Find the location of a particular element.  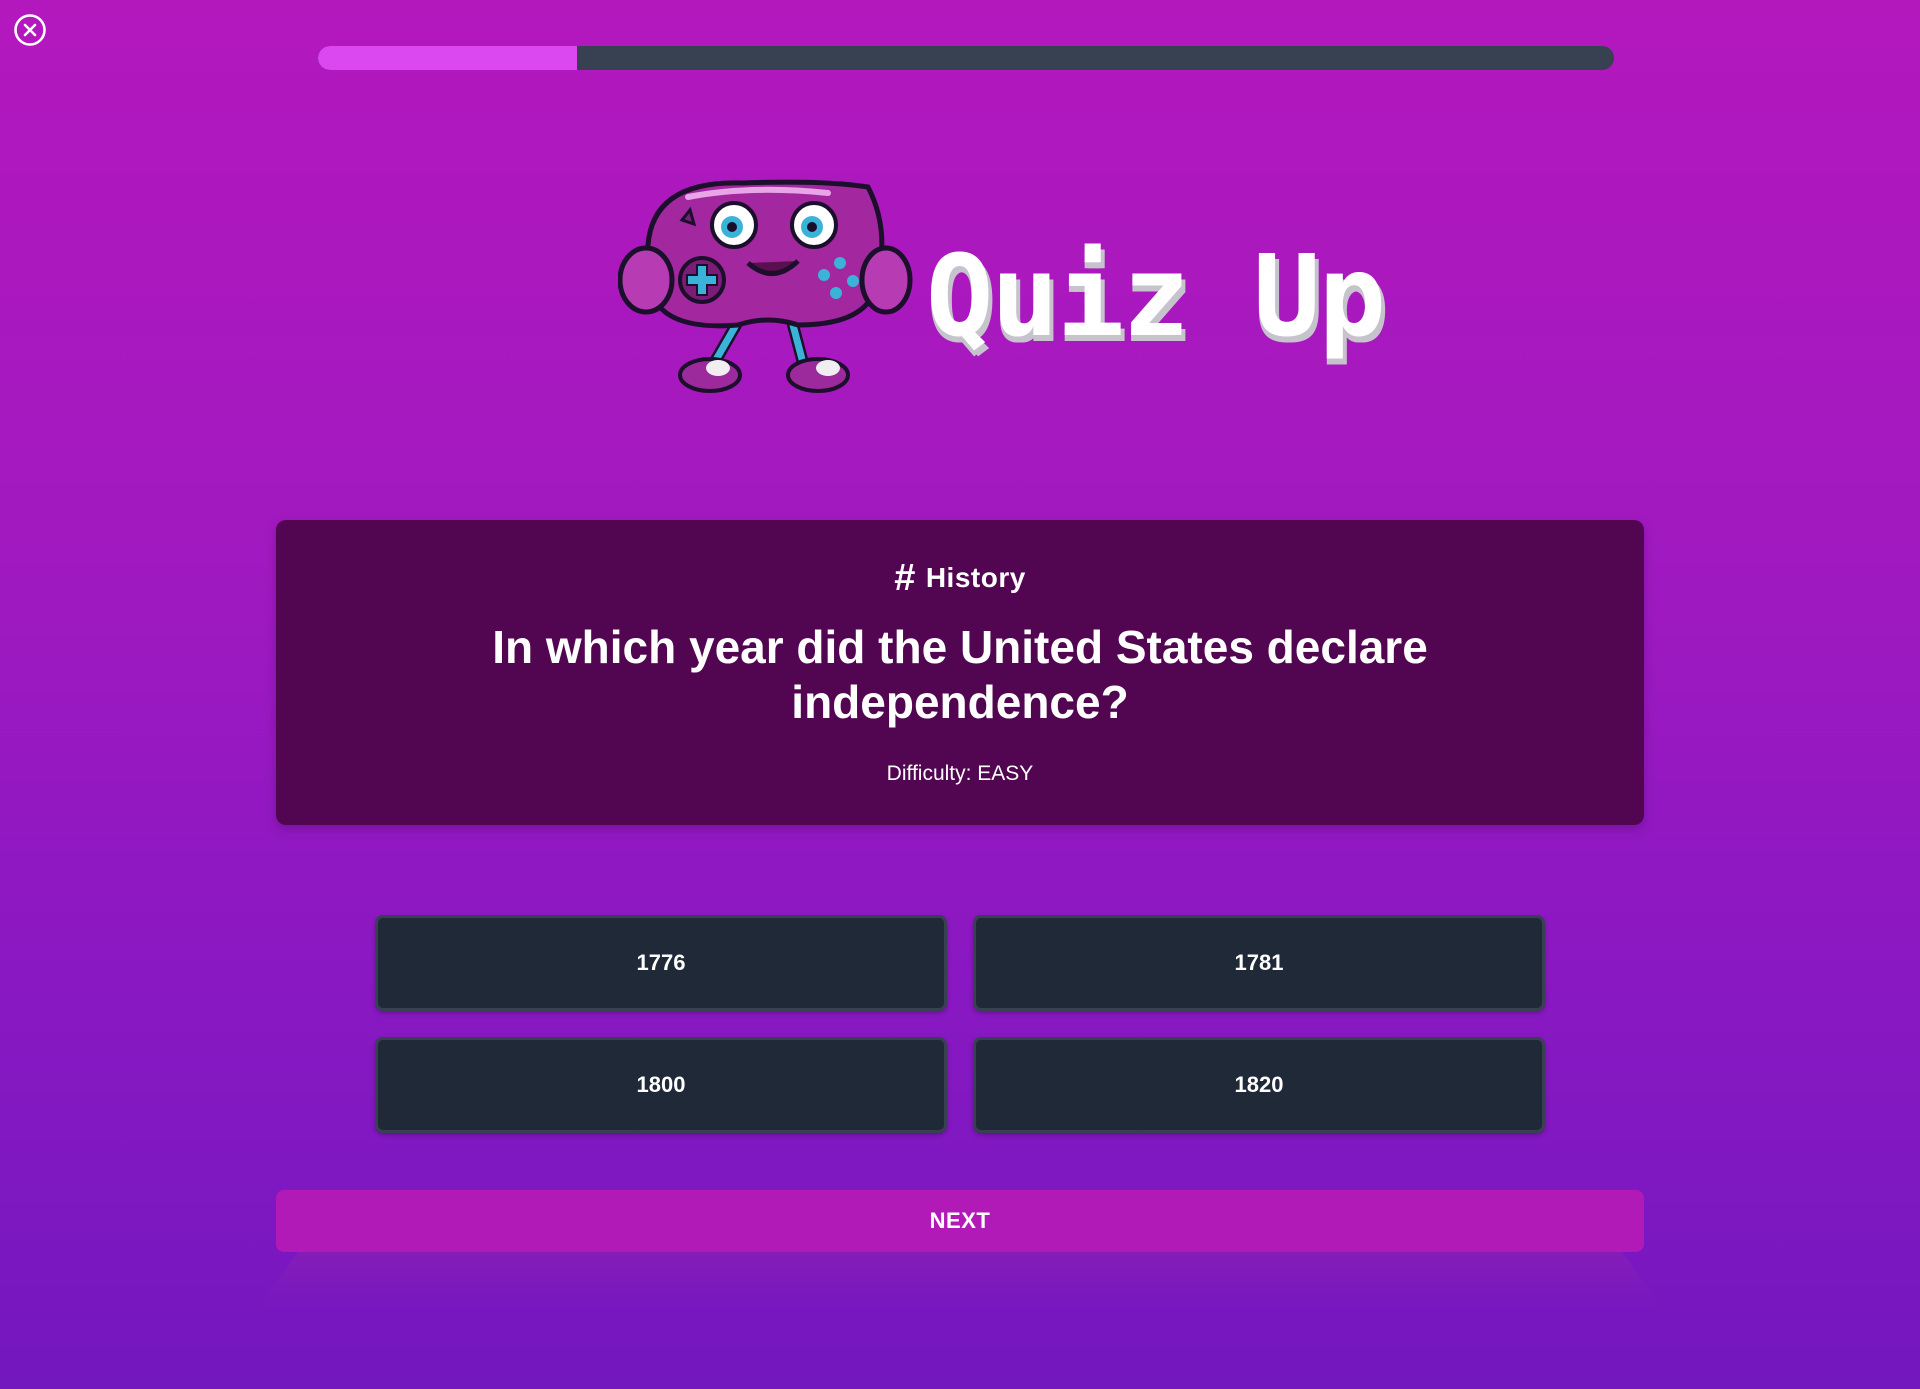

next-button: NEXT is located at coordinates (960, 1221).